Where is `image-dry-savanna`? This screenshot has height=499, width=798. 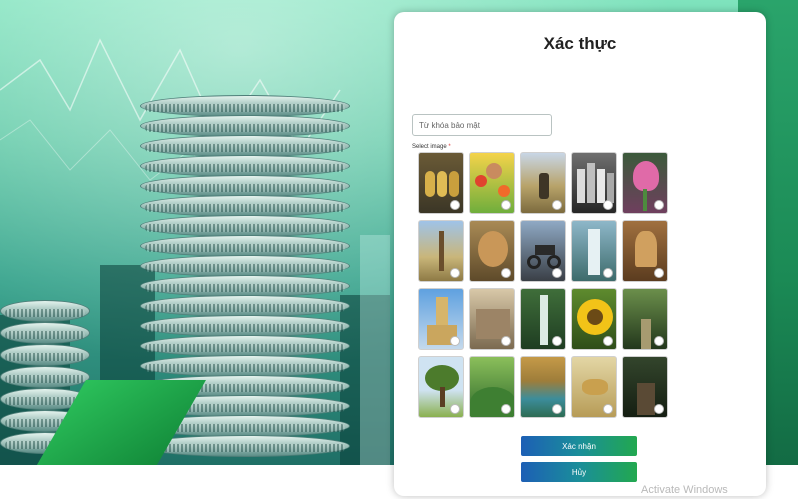 image-dry-savanna is located at coordinates (441, 251).